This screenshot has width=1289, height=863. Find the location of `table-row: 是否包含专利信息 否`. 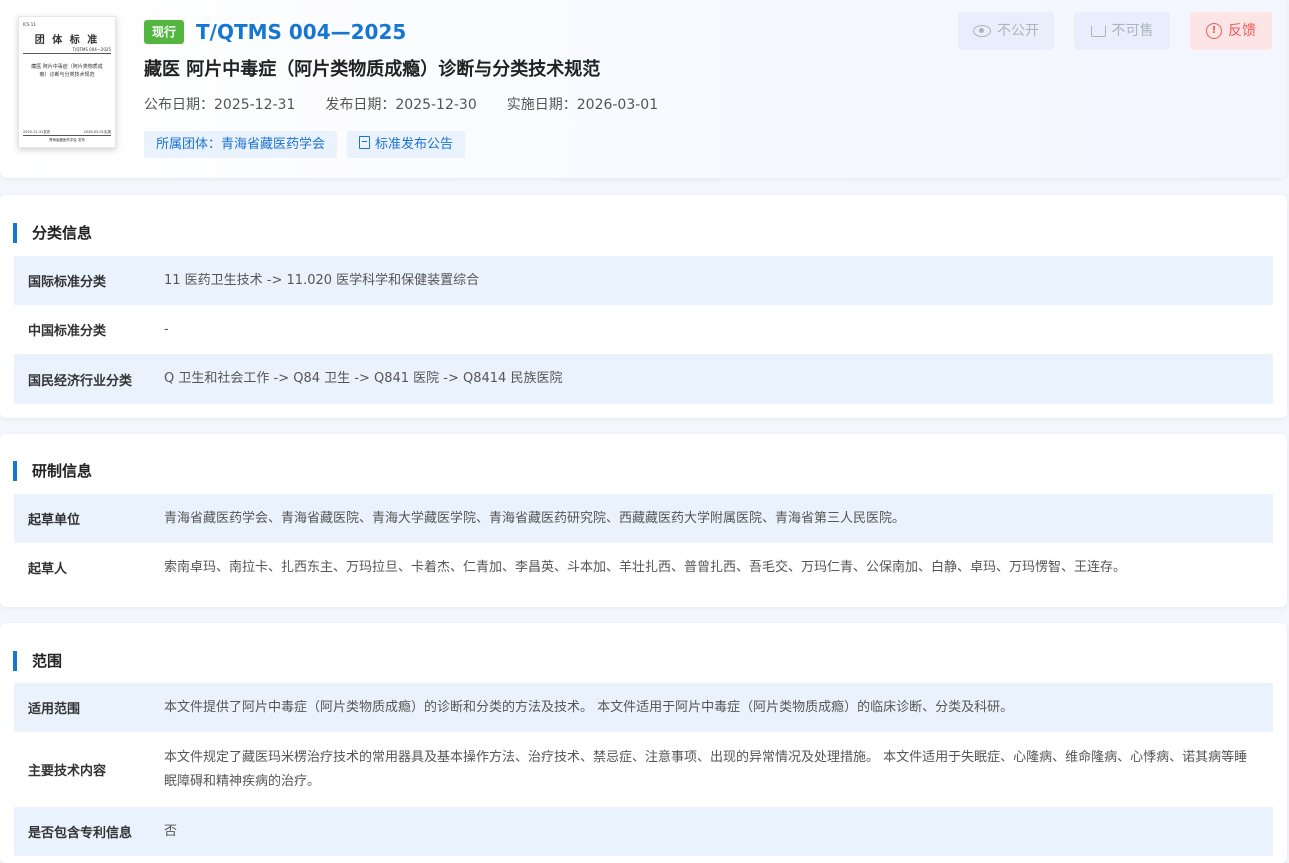

table-row: 是否包含专利信息 否 is located at coordinates (643, 831).